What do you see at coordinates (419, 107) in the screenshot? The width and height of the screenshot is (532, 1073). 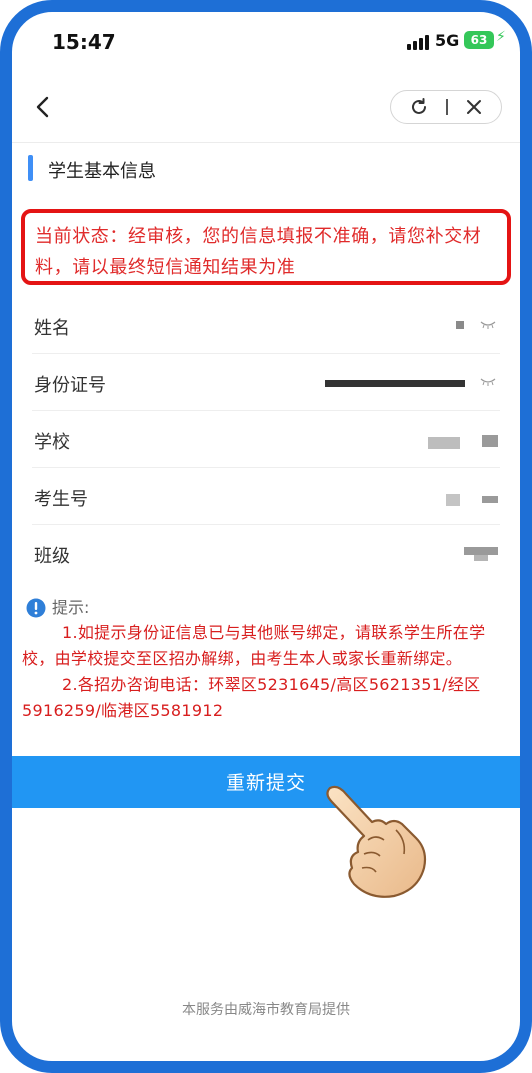 I see `refresh-icon` at bounding box center [419, 107].